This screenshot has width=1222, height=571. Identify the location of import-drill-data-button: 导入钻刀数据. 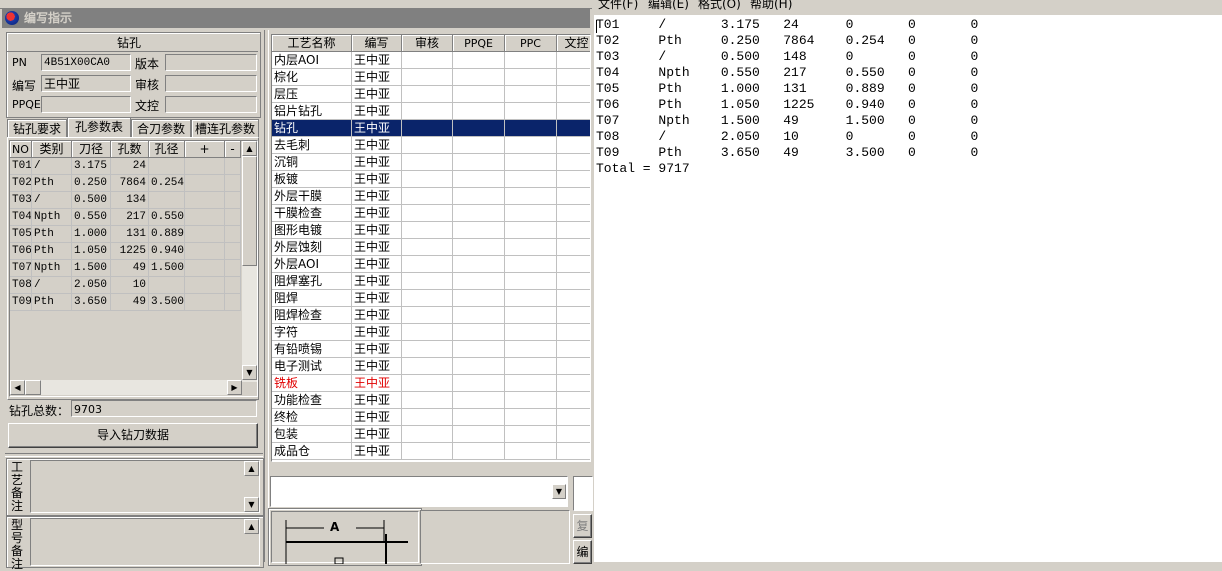
(133, 435).